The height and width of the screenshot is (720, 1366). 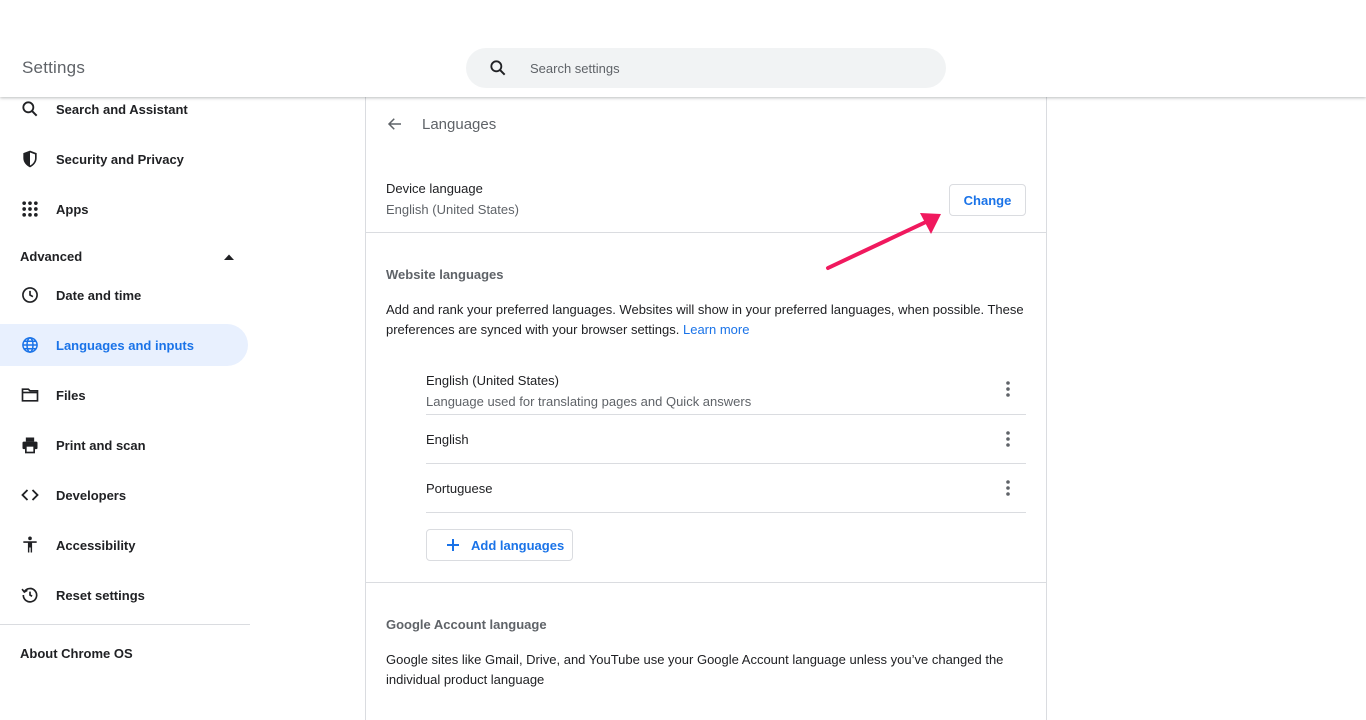 What do you see at coordinates (445, 274) in the screenshot?
I see `website-languages-title: Website languages` at bounding box center [445, 274].